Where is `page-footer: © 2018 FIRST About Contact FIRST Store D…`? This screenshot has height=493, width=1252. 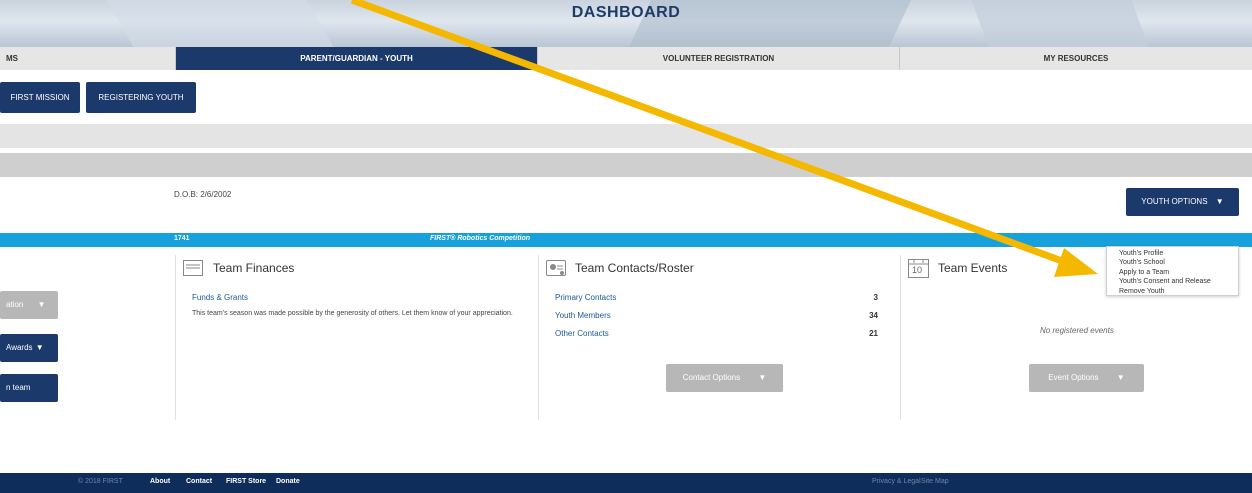 page-footer: © 2018 FIRST About Contact FIRST Store D… is located at coordinates (626, 483).